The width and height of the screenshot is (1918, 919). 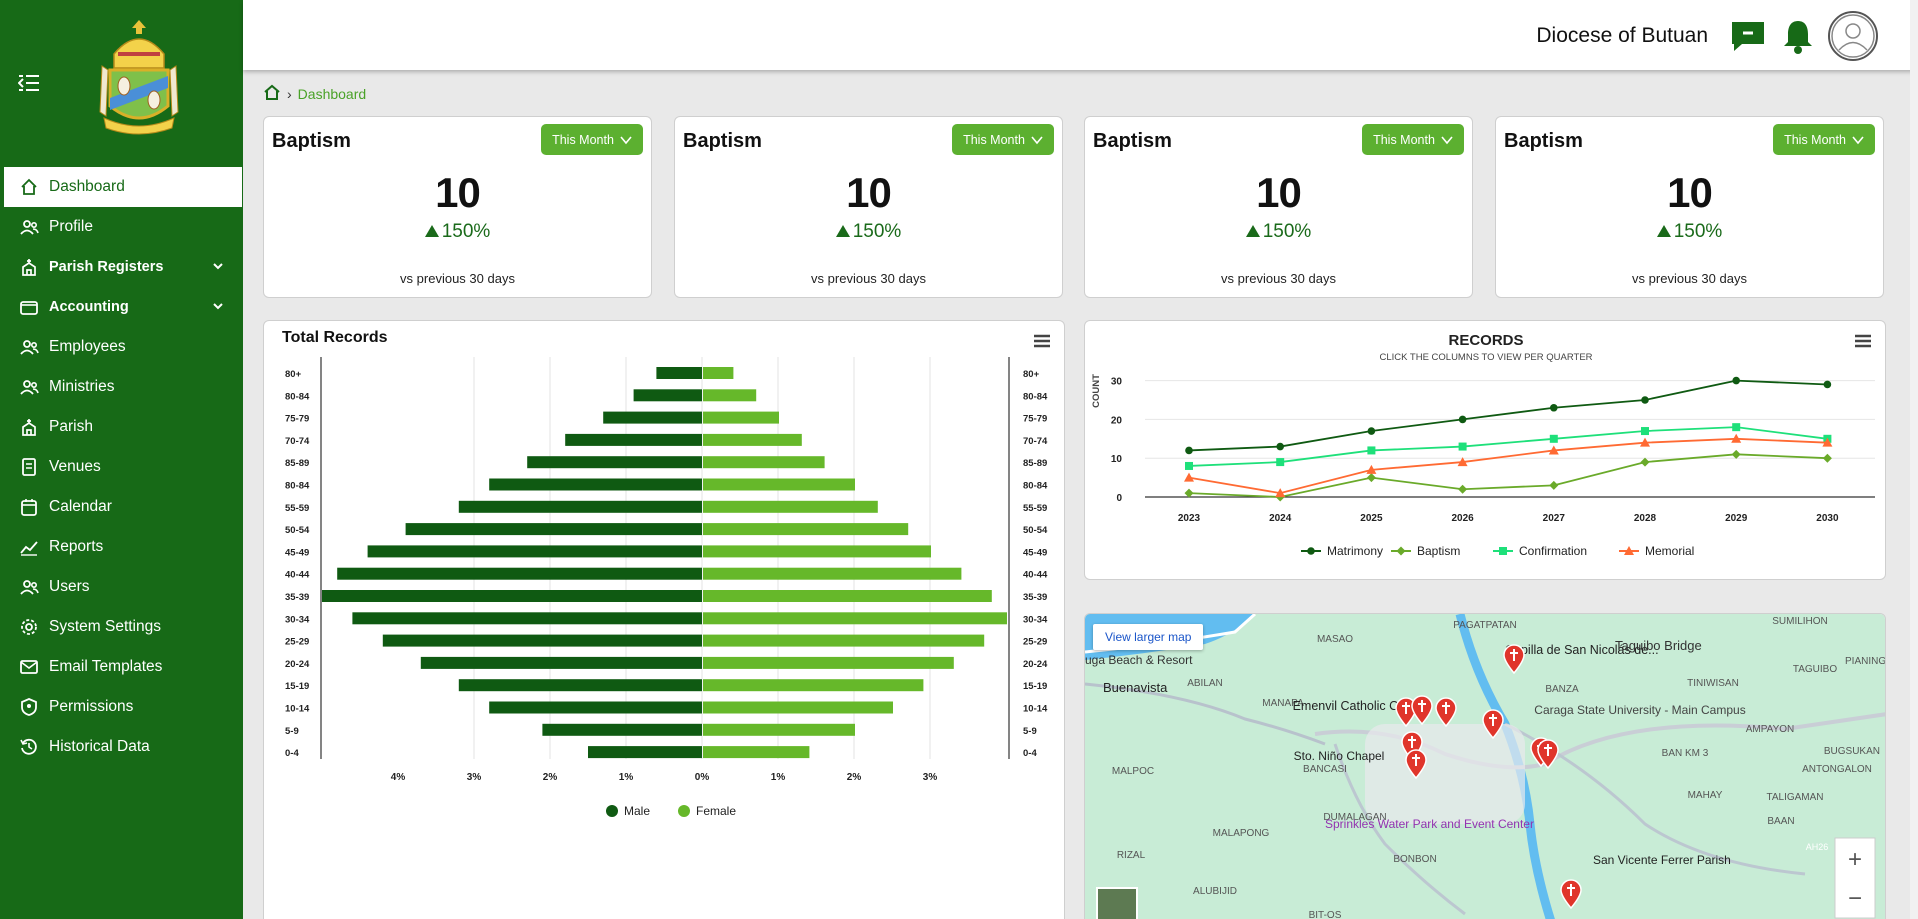 What do you see at coordinates (275, 93) in the screenshot?
I see `home-icon` at bounding box center [275, 93].